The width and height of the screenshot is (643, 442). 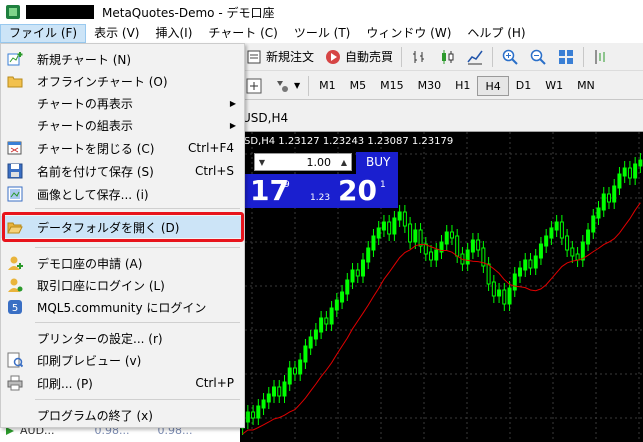 I want to click on title-bar: MetaQuotes-Demo - デモ口座, so click(x=321, y=12).